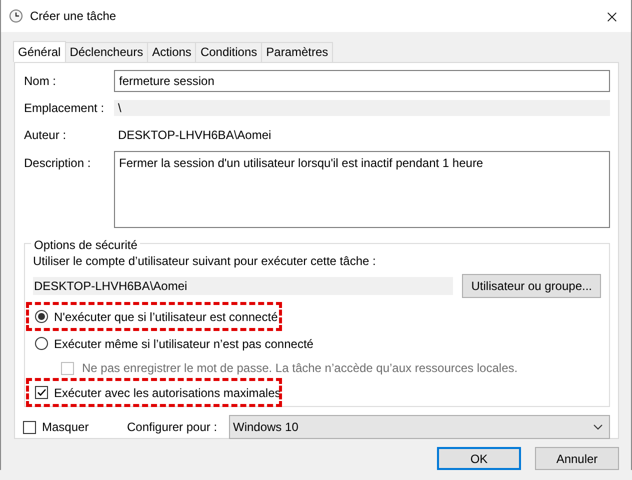 The height and width of the screenshot is (480, 632). What do you see at coordinates (362, 81) in the screenshot?
I see `input-field: fermeture session` at bounding box center [362, 81].